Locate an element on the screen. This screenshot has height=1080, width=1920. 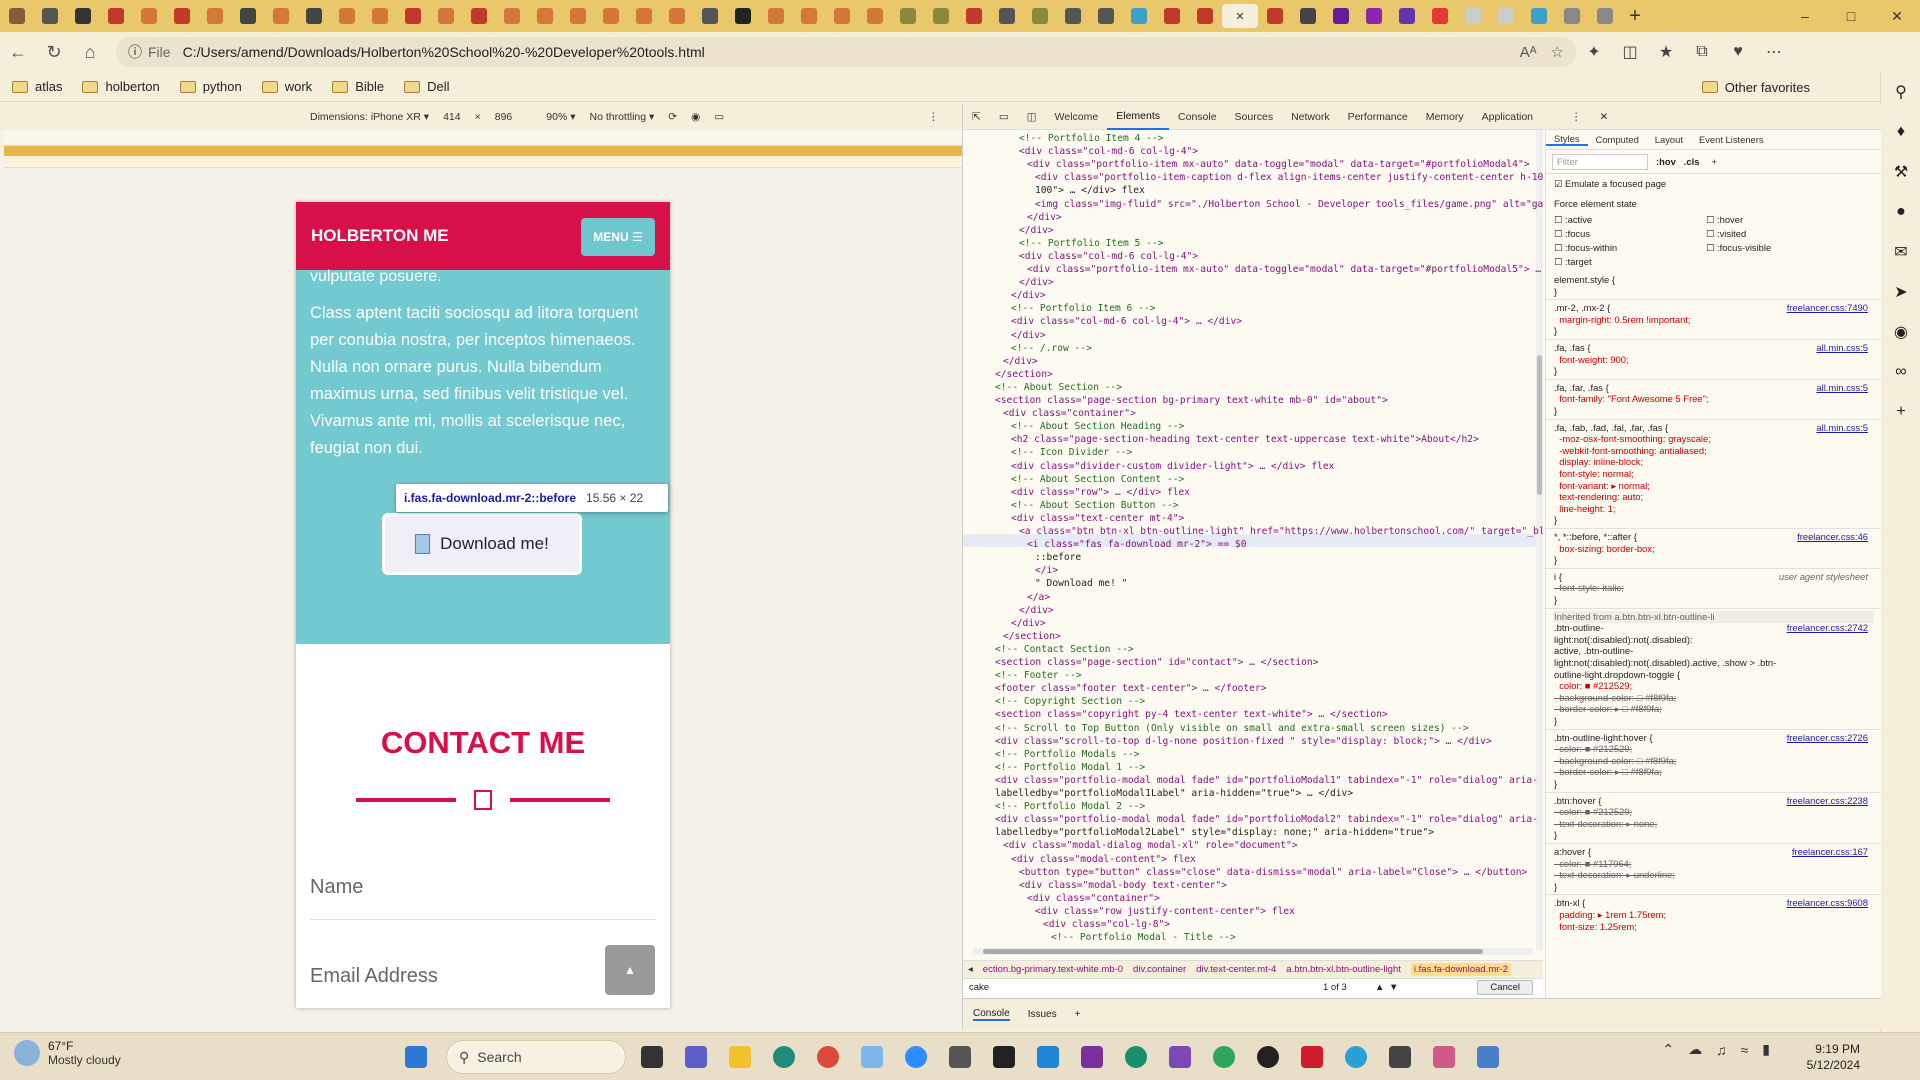
style-line: line-height: 1; is located at coordinates (1584, 509).